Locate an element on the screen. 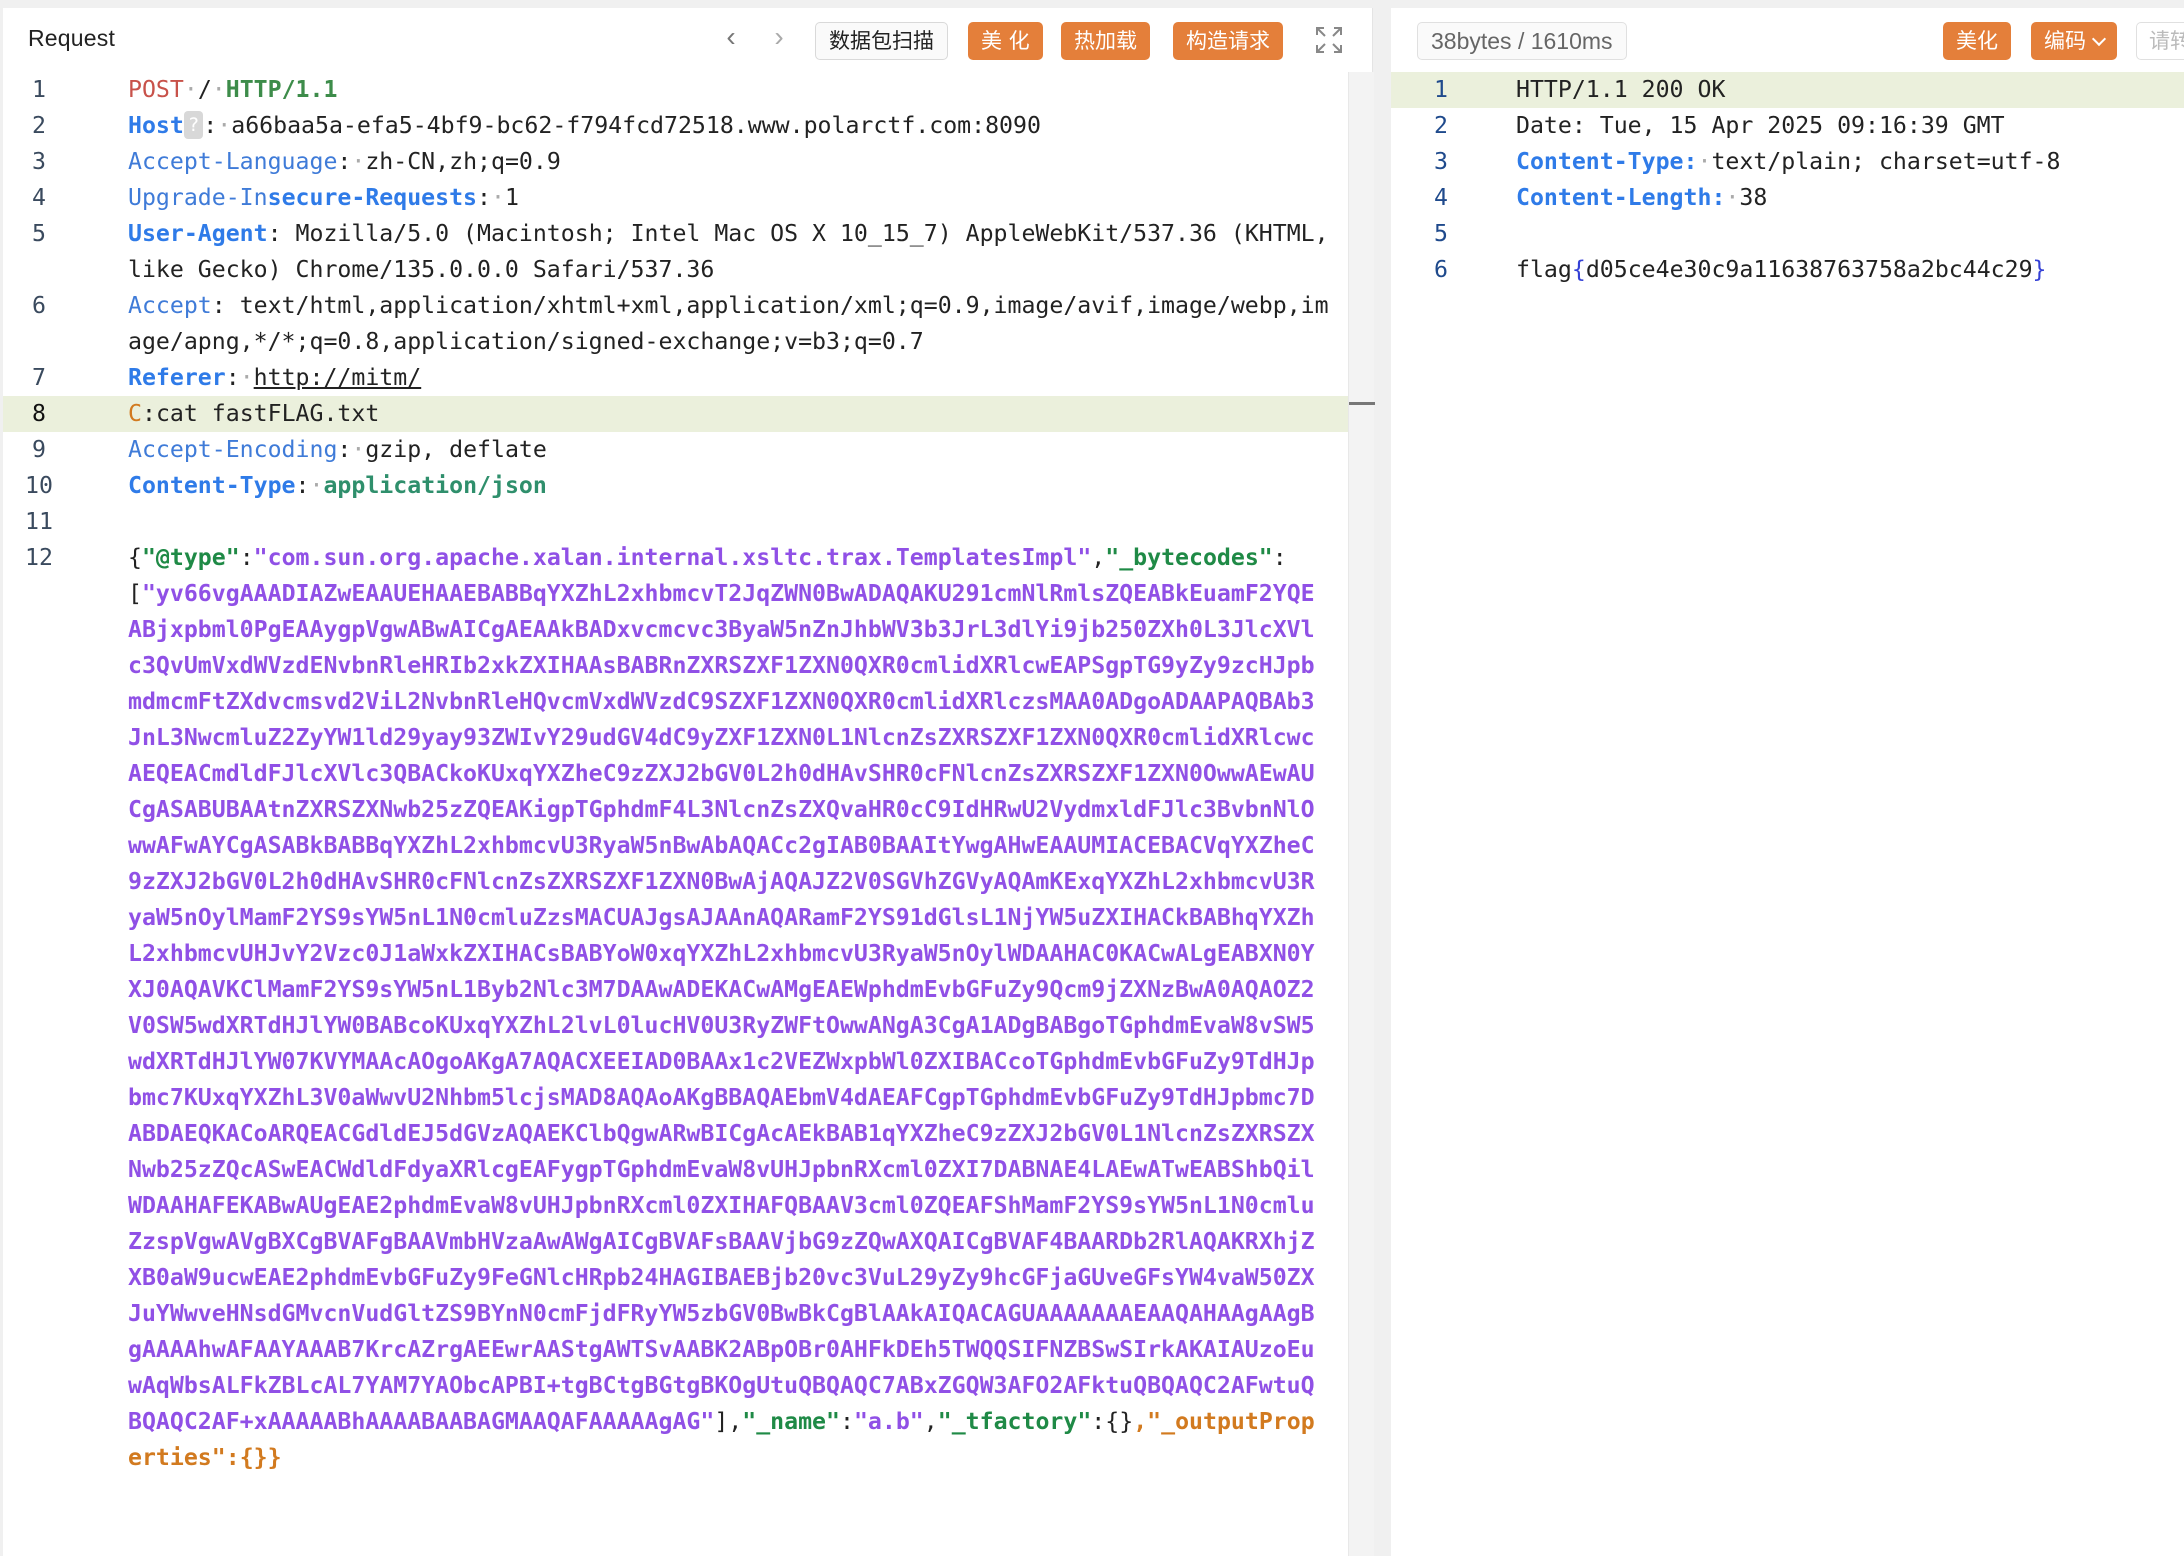 Image resolution: width=2184 pixels, height=1556 pixels. beautify-button: 美 化 is located at coordinates (1005, 41).